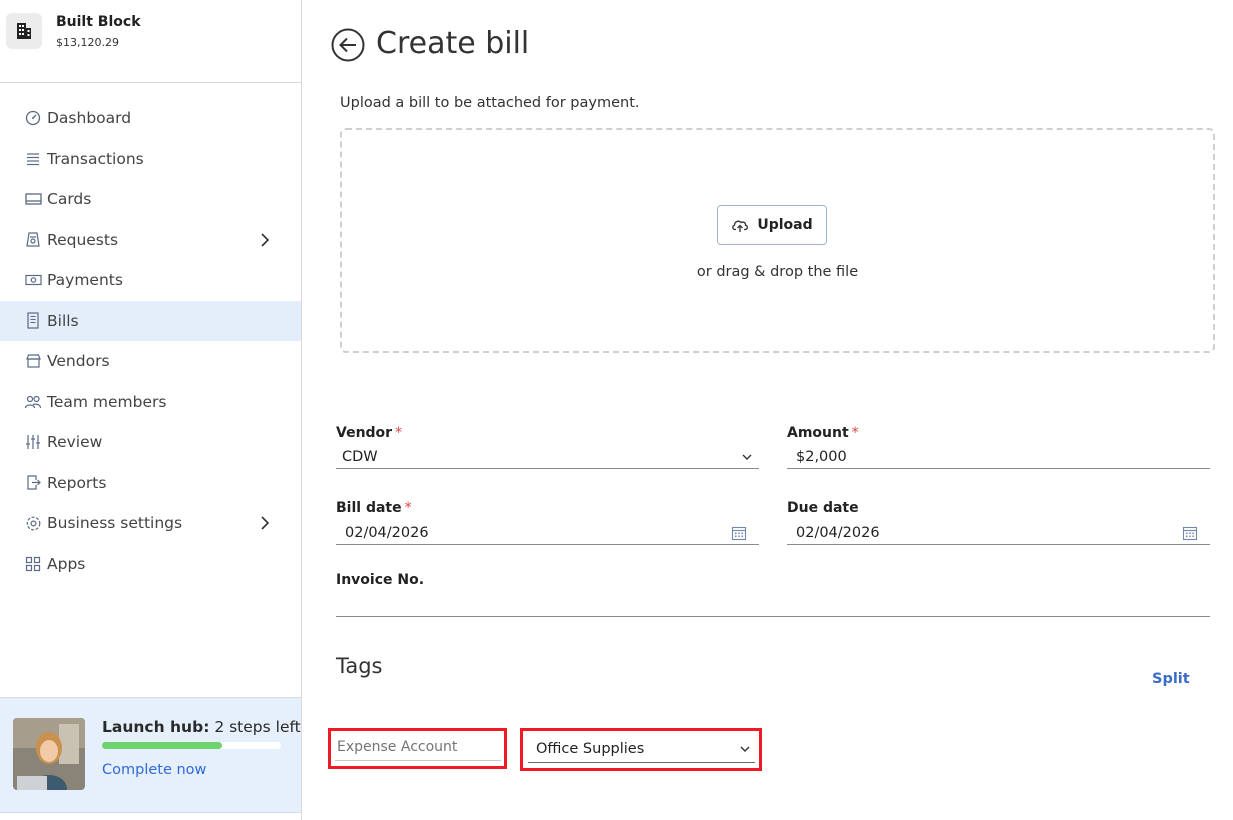 The image size is (1233, 820). I want to click on due-date-label: Due date, so click(823, 508).